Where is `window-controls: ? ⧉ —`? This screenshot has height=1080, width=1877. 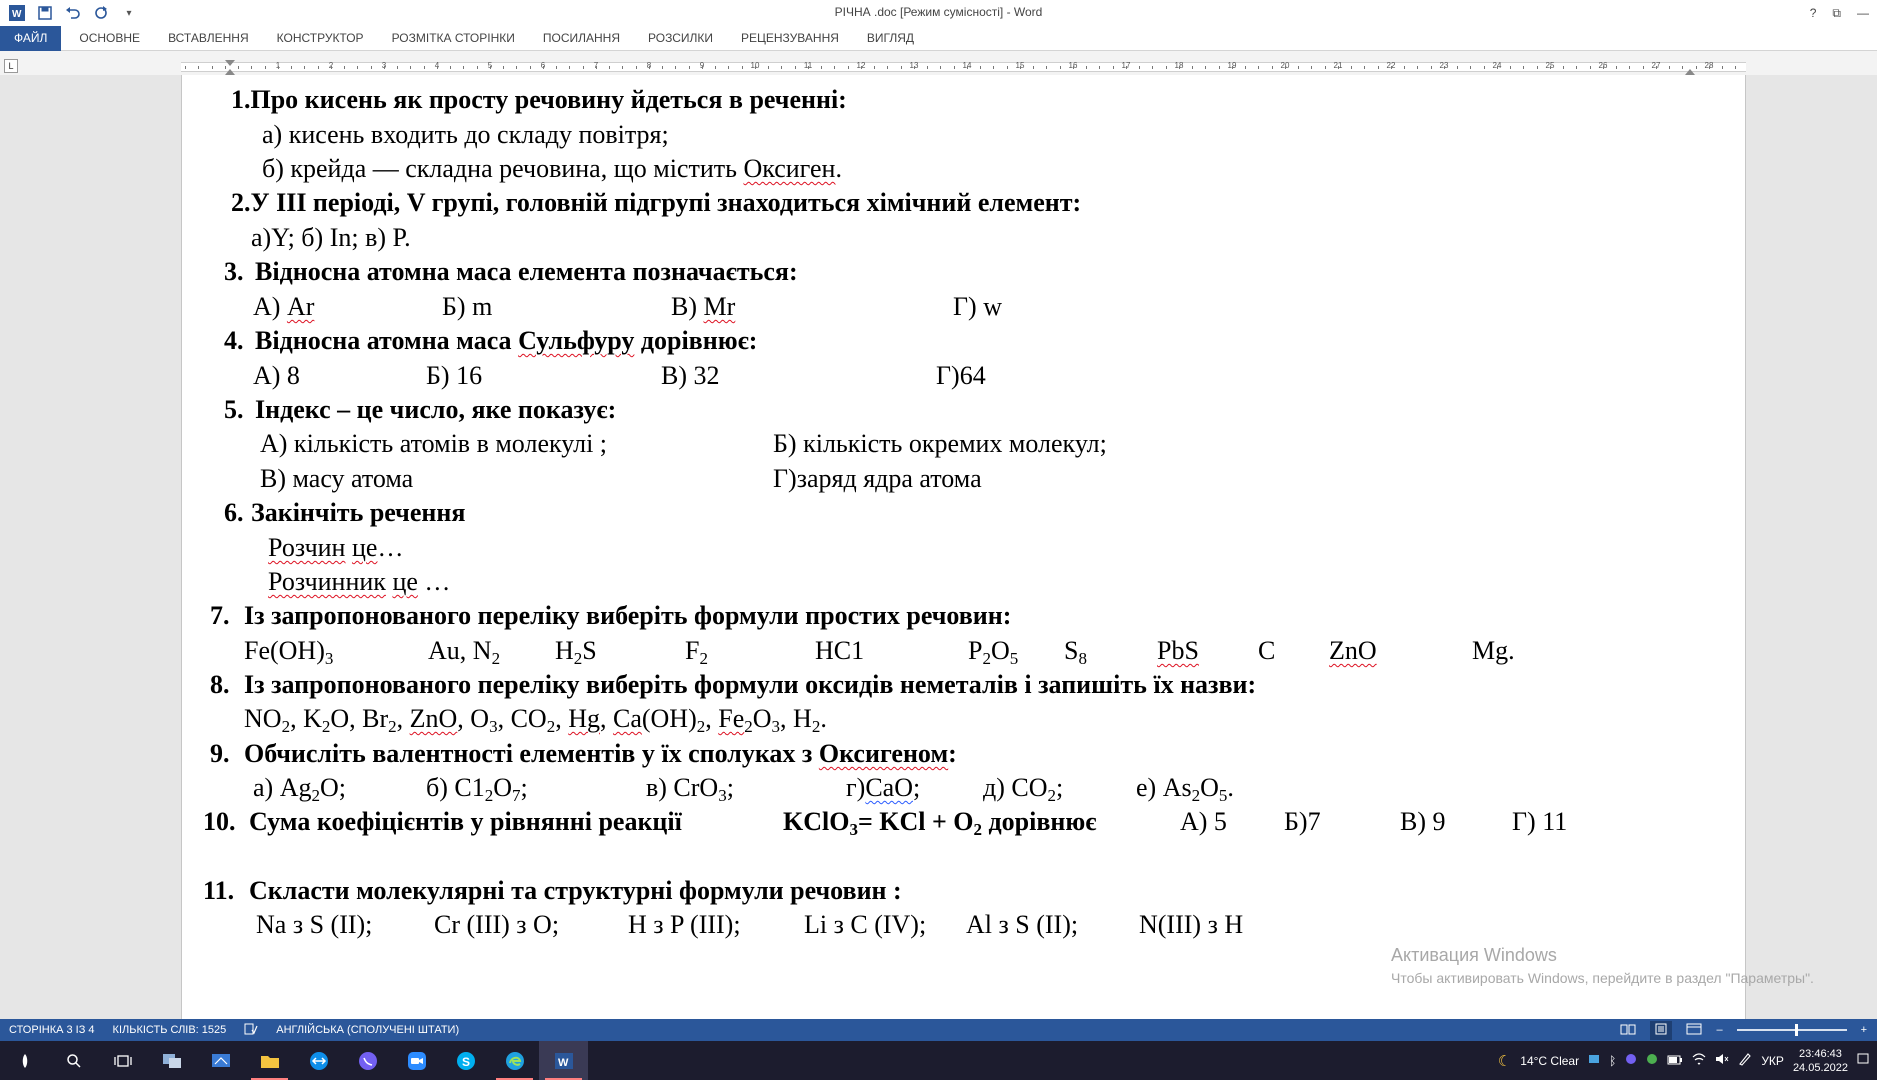 window-controls: ? ⧉ — is located at coordinates (1843, 13).